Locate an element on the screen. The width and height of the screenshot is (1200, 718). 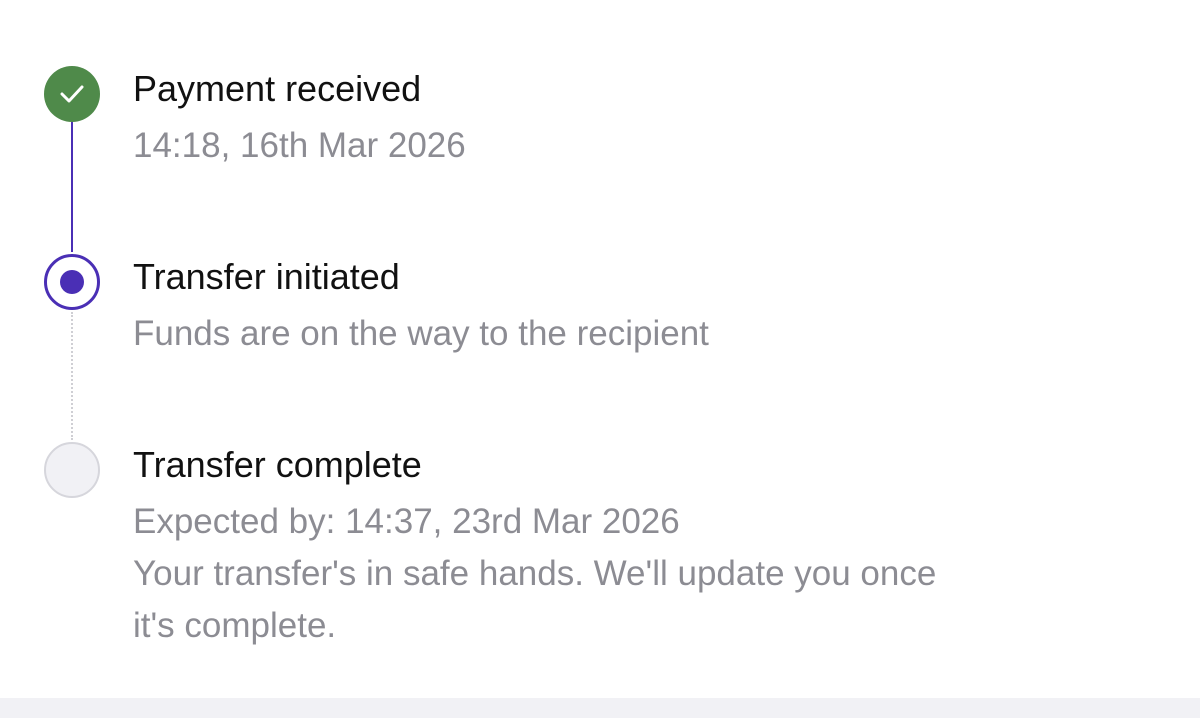
step-expected-time-transfer-complete: Expected by: 14:37, 23rd Mar 2026 is located at coordinates (406, 521).